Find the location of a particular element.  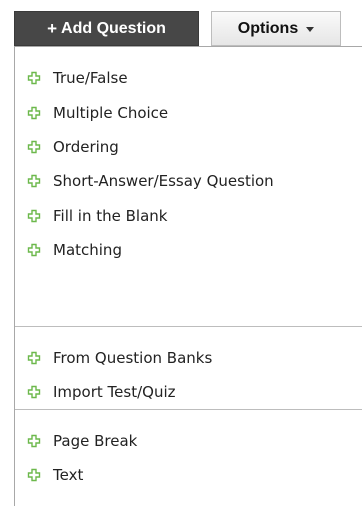

menu-item-label: Page Break is located at coordinates (95, 441).